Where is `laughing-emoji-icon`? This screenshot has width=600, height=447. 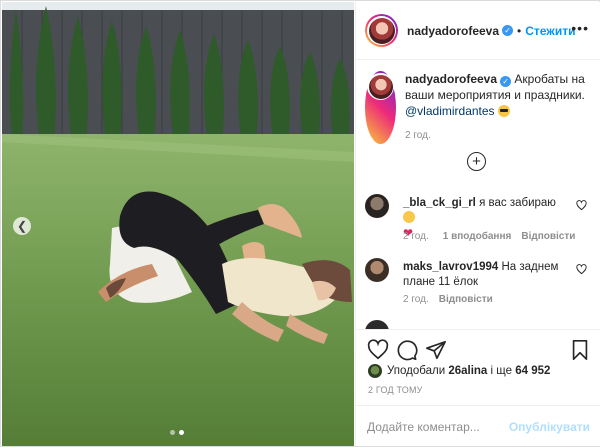
laughing-emoji-icon is located at coordinates (409, 217).